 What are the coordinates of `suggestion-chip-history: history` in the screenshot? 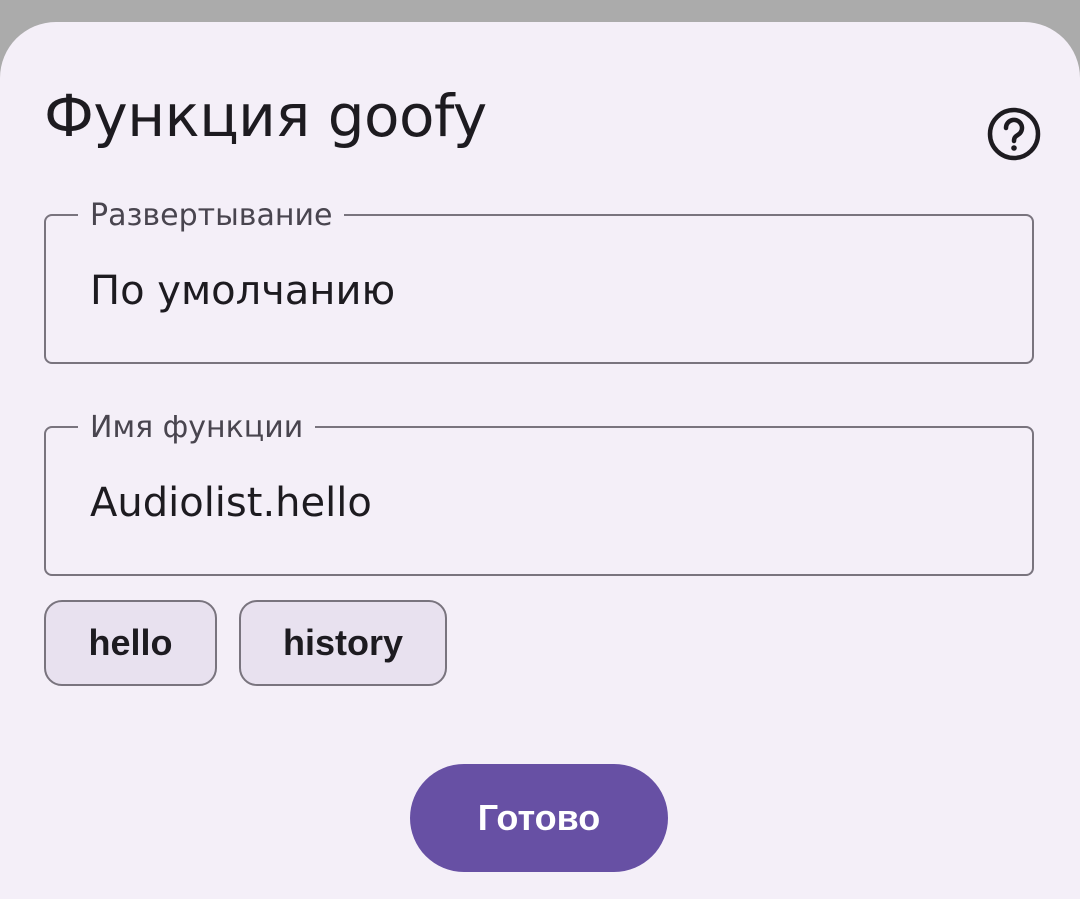 It's located at (343, 643).